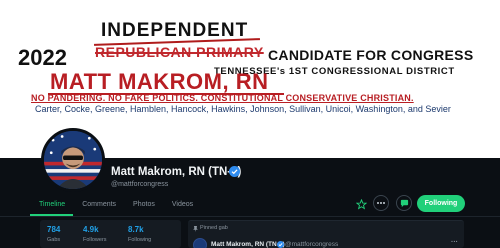  I want to click on stat-followers: 4.9k Followers, so click(95, 234).